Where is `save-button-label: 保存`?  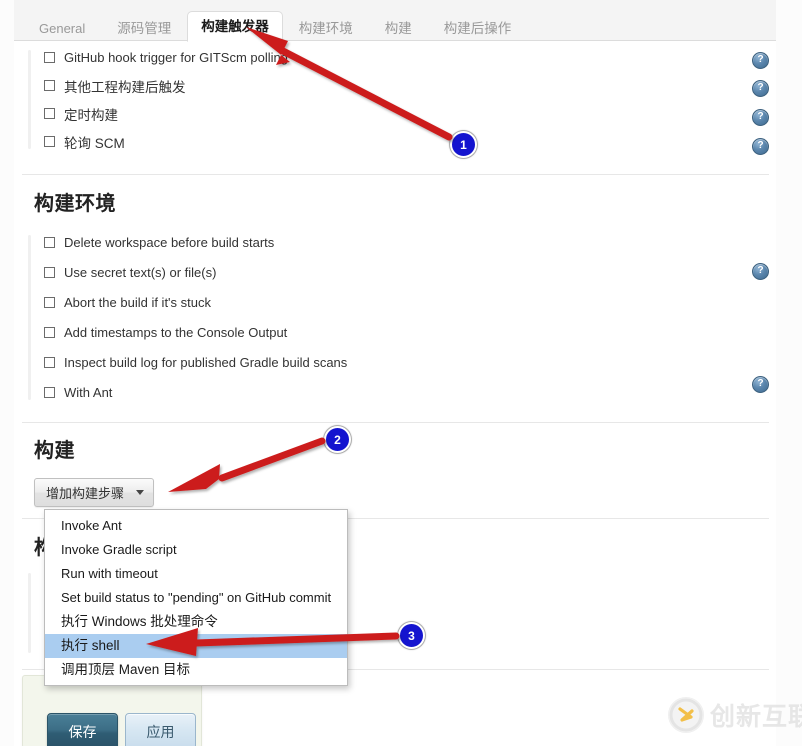
save-button-label: 保存 is located at coordinates (82, 731).